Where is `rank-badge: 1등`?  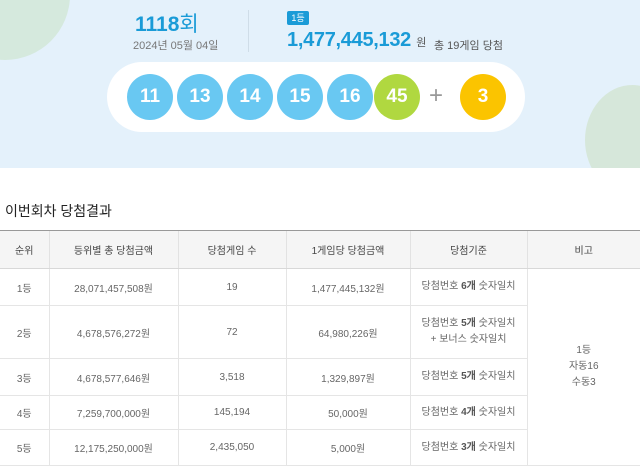 rank-badge: 1등 is located at coordinates (298, 18).